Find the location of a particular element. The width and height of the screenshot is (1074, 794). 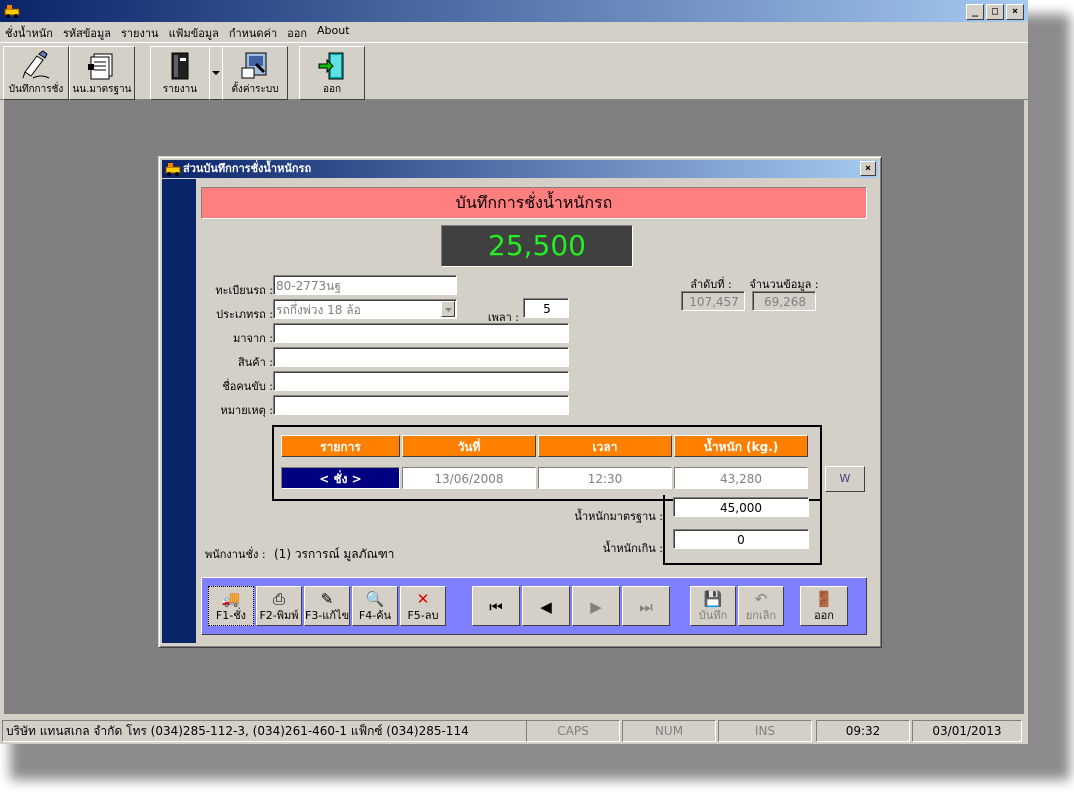

truck-icon is located at coordinates (173, 169).